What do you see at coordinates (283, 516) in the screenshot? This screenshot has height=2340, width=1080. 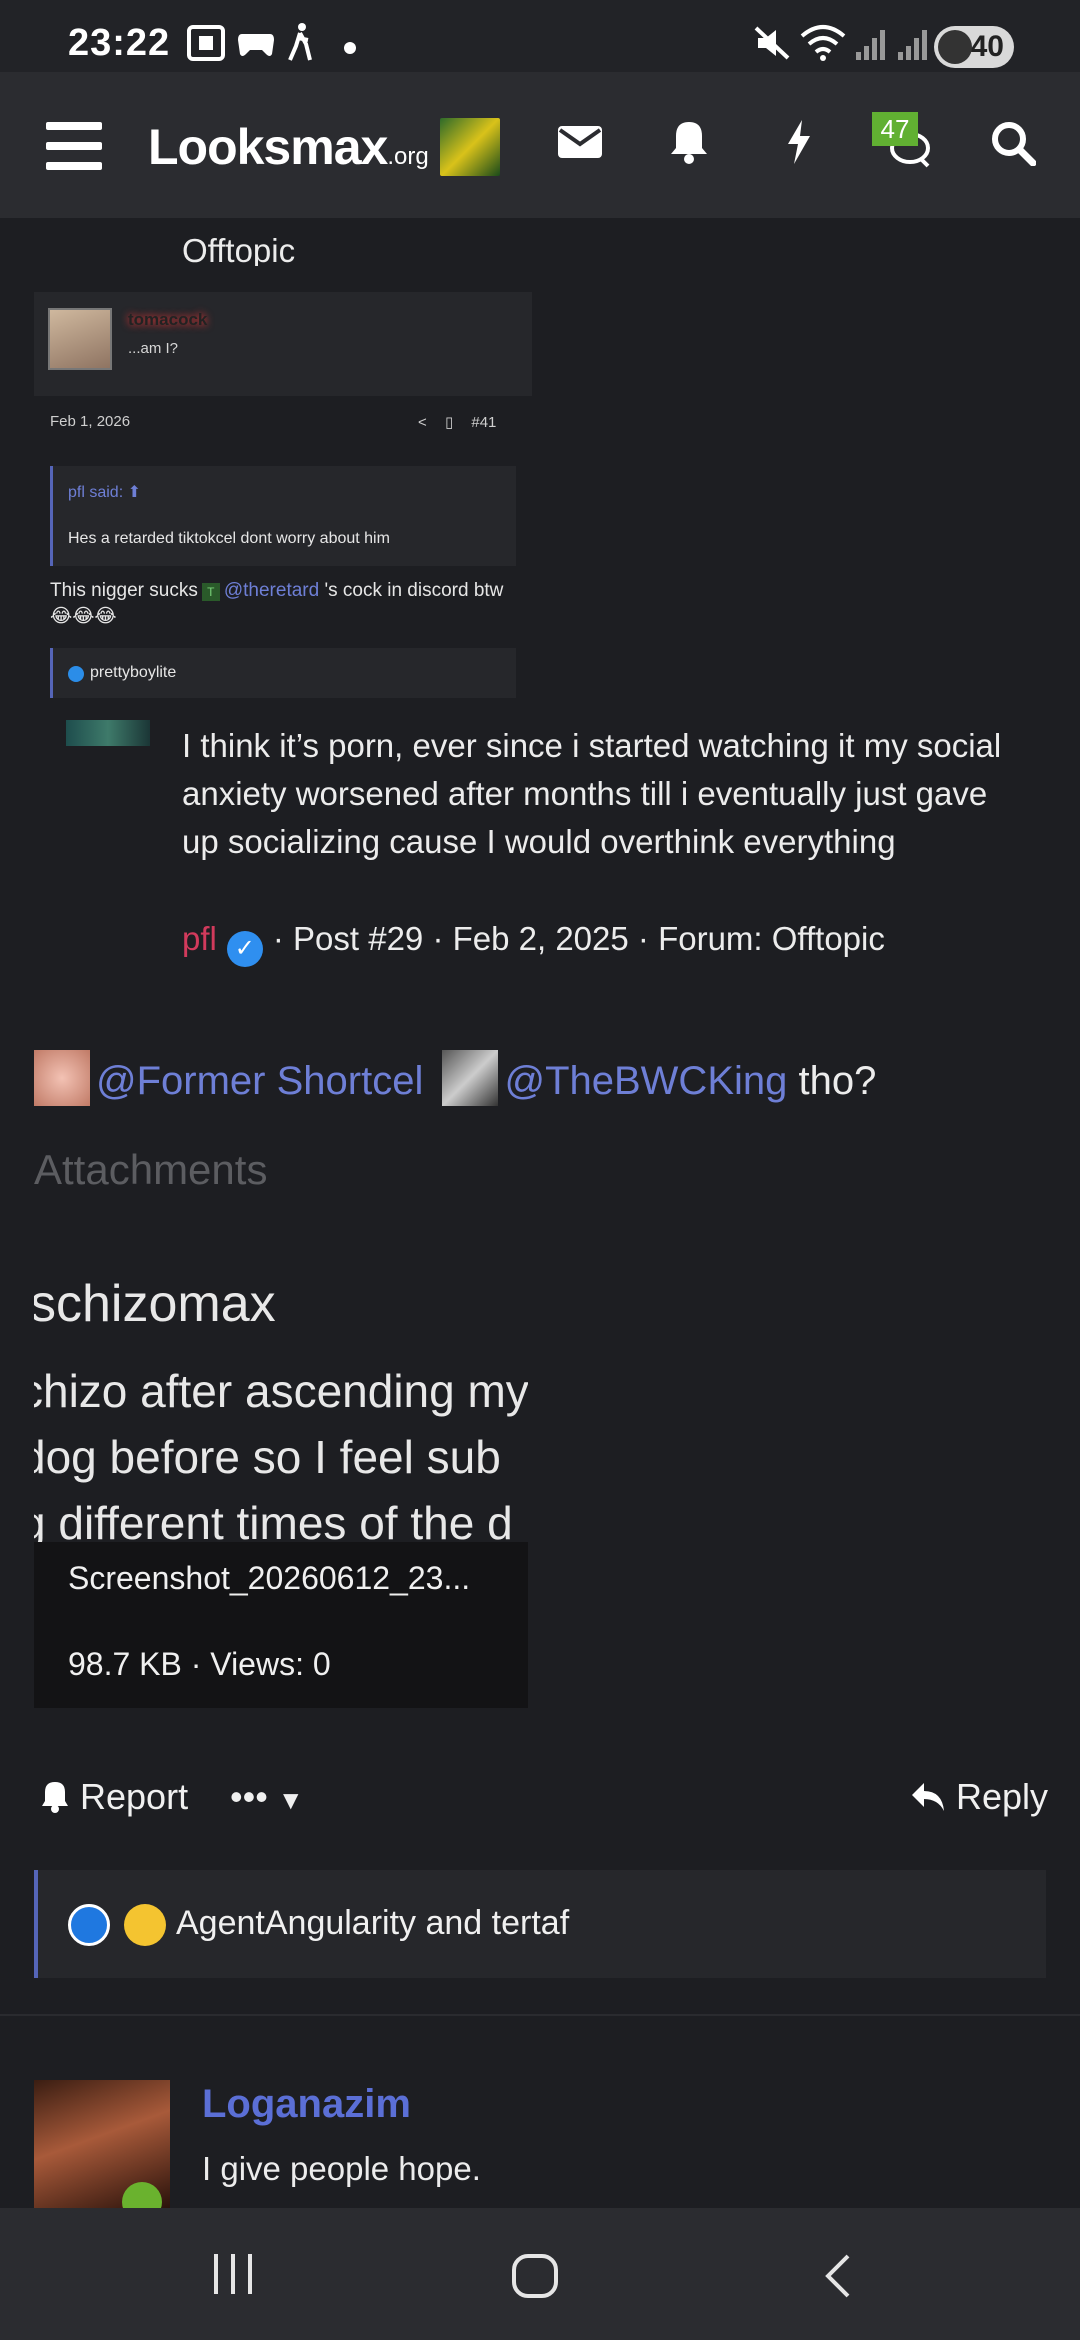 I see `embedded-quote-block` at bounding box center [283, 516].